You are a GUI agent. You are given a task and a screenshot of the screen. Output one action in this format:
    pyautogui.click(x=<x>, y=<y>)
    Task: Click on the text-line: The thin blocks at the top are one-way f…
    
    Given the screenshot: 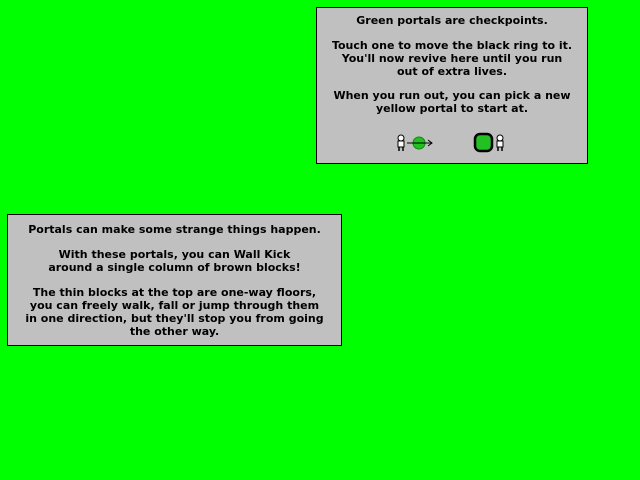 What is the action you would take?
    pyautogui.click(x=174, y=292)
    